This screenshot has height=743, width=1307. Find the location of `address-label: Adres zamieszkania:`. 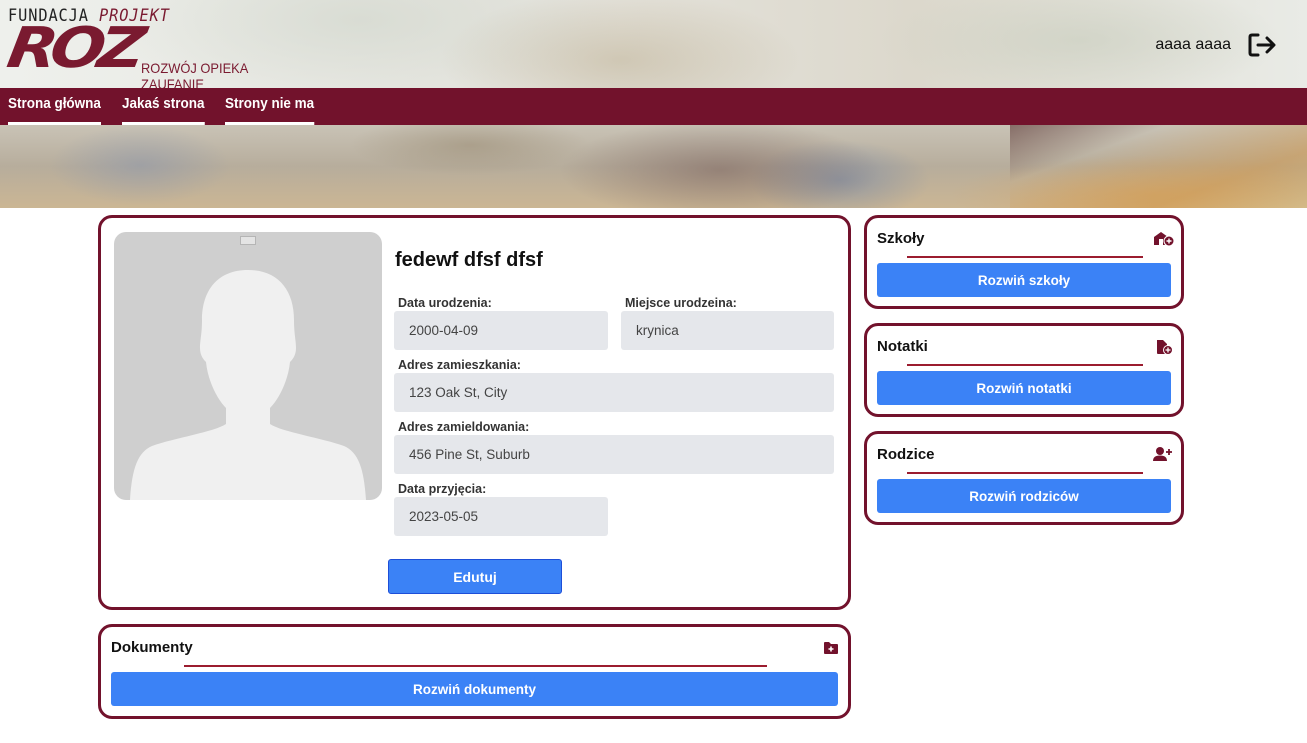

address-label: Adres zamieszkania: is located at coordinates (459, 365).